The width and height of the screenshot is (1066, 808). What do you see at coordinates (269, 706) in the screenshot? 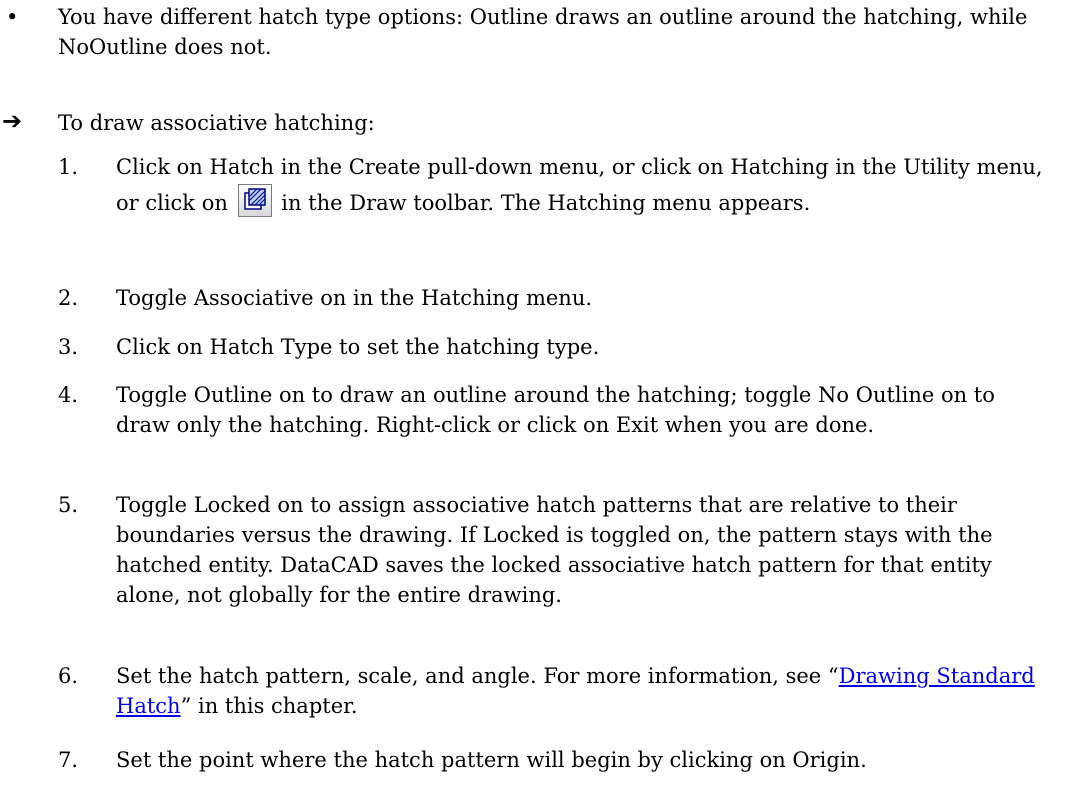
I see `step-text-after: ” in this chapter.` at bounding box center [269, 706].